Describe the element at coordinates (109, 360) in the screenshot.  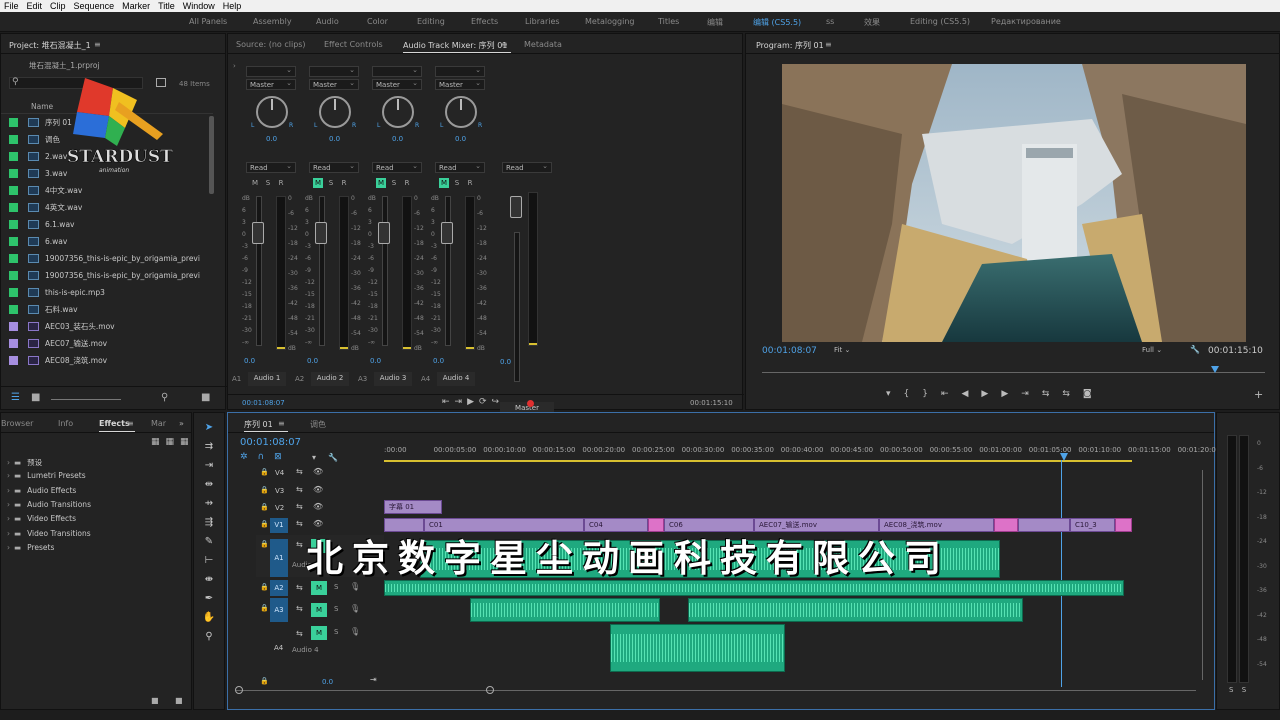
I see `project-item: AEC08_浇筑.mov` at that location.